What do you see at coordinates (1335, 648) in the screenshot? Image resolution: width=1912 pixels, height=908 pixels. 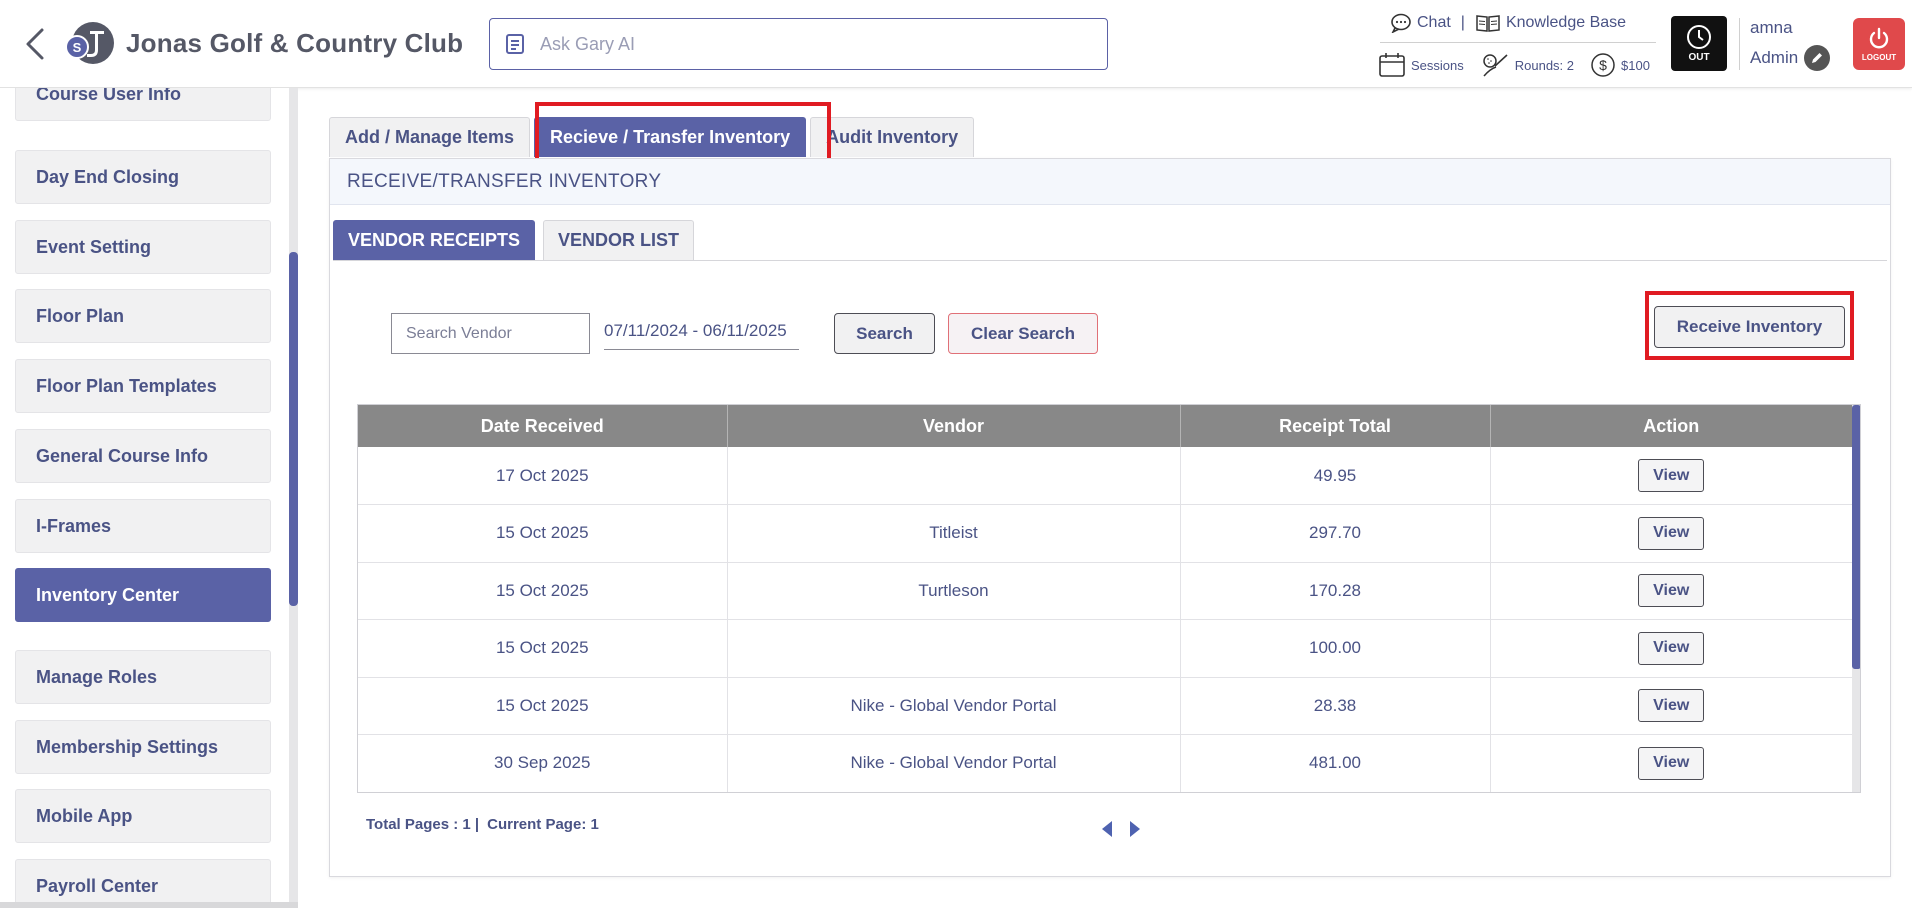 I see `cell-total: 100.00` at bounding box center [1335, 648].